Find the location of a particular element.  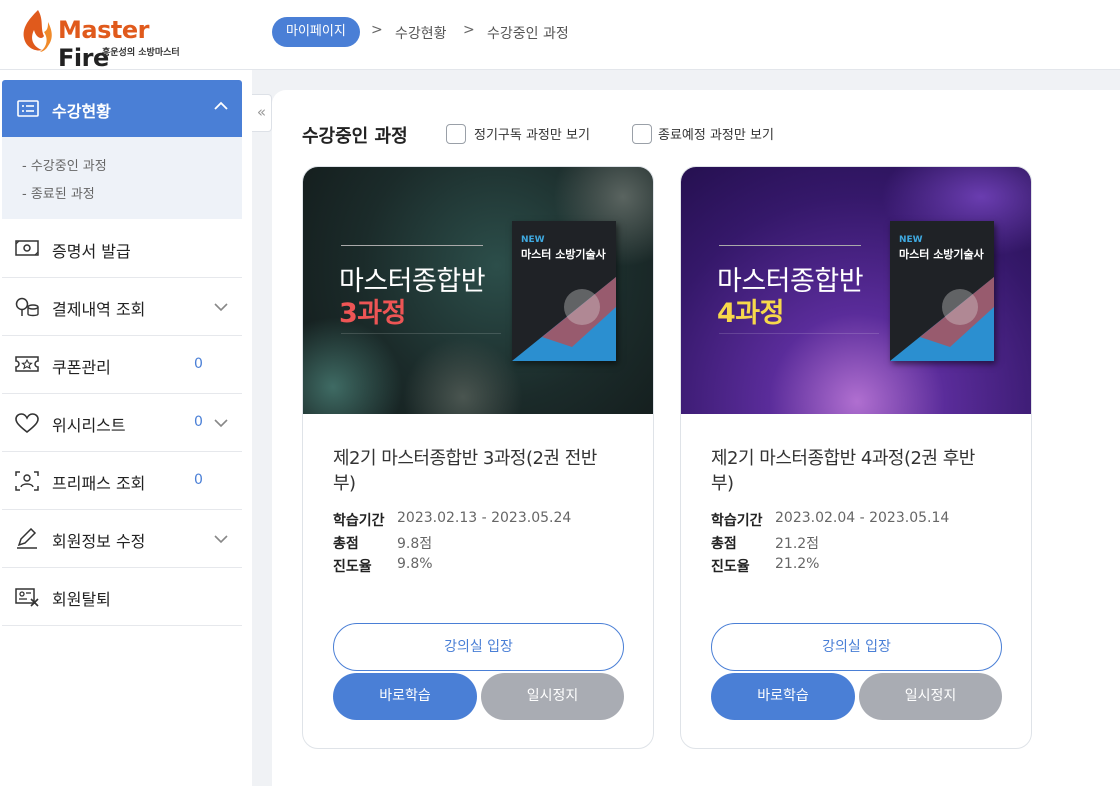

sidebar-item-certificate: 증명서 발급 is located at coordinates (122, 249).